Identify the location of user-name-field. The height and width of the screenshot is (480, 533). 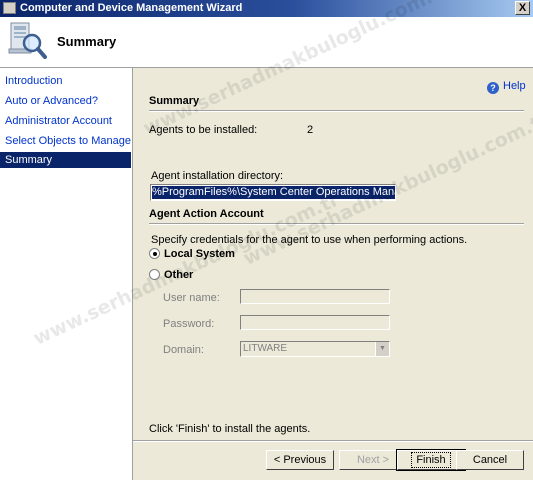
(315, 296).